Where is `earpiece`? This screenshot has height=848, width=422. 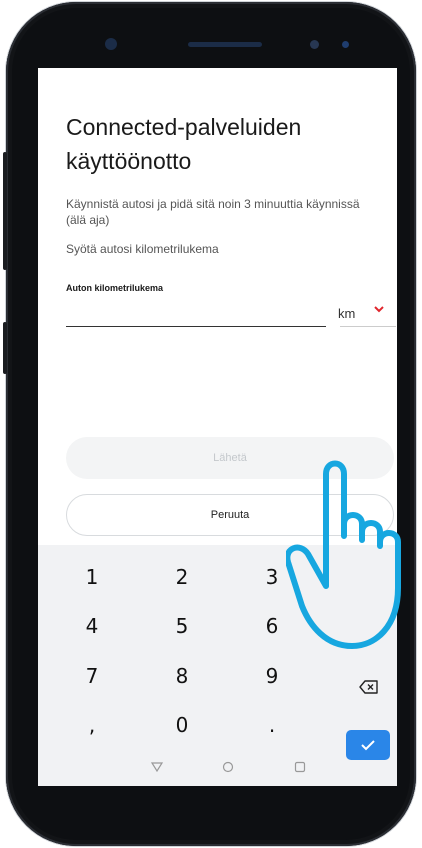 earpiece is located at coordinates (225, 44).